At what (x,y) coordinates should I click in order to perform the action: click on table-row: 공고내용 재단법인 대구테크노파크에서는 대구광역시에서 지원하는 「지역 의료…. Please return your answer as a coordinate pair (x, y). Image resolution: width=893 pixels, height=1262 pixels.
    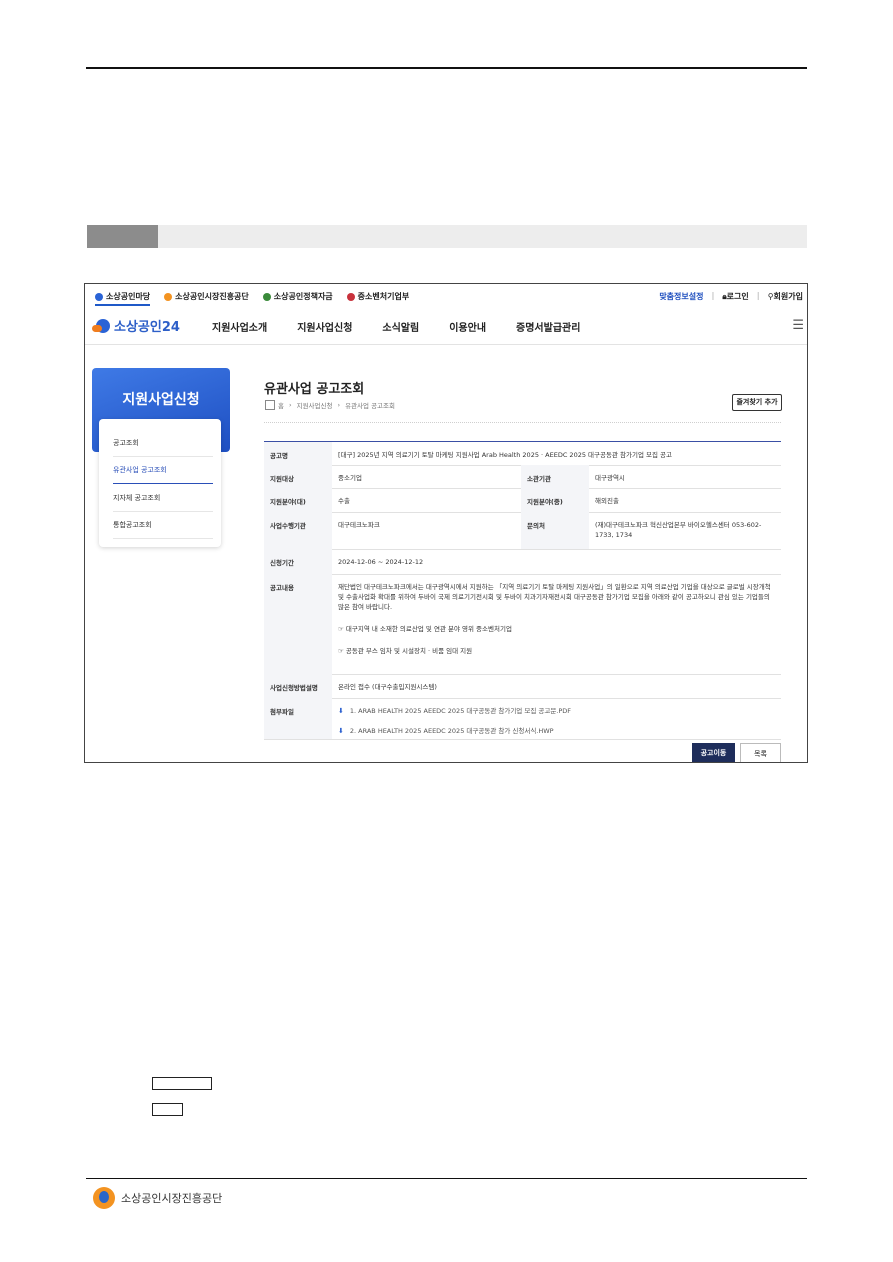
    Looking at the image, I should click on (522, 624).